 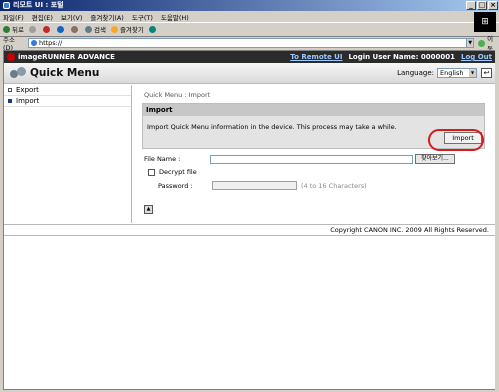 What do you see at coordinates (66, 57) in the screenshot?
I see `product-name: imageRUNNER ADVANCE` at bounding box center [66, 57].